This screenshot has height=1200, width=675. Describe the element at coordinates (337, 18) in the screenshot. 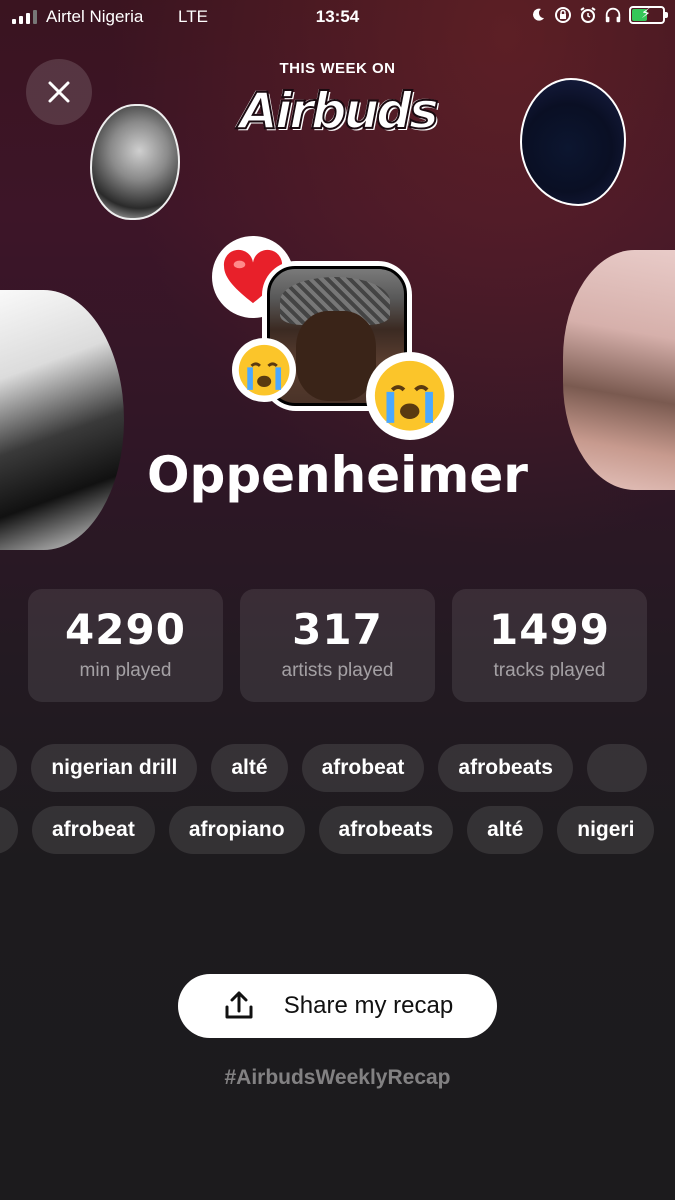

I see `status-bar: Airtel Nigeria LTE 13:54 ⚡` at that location.